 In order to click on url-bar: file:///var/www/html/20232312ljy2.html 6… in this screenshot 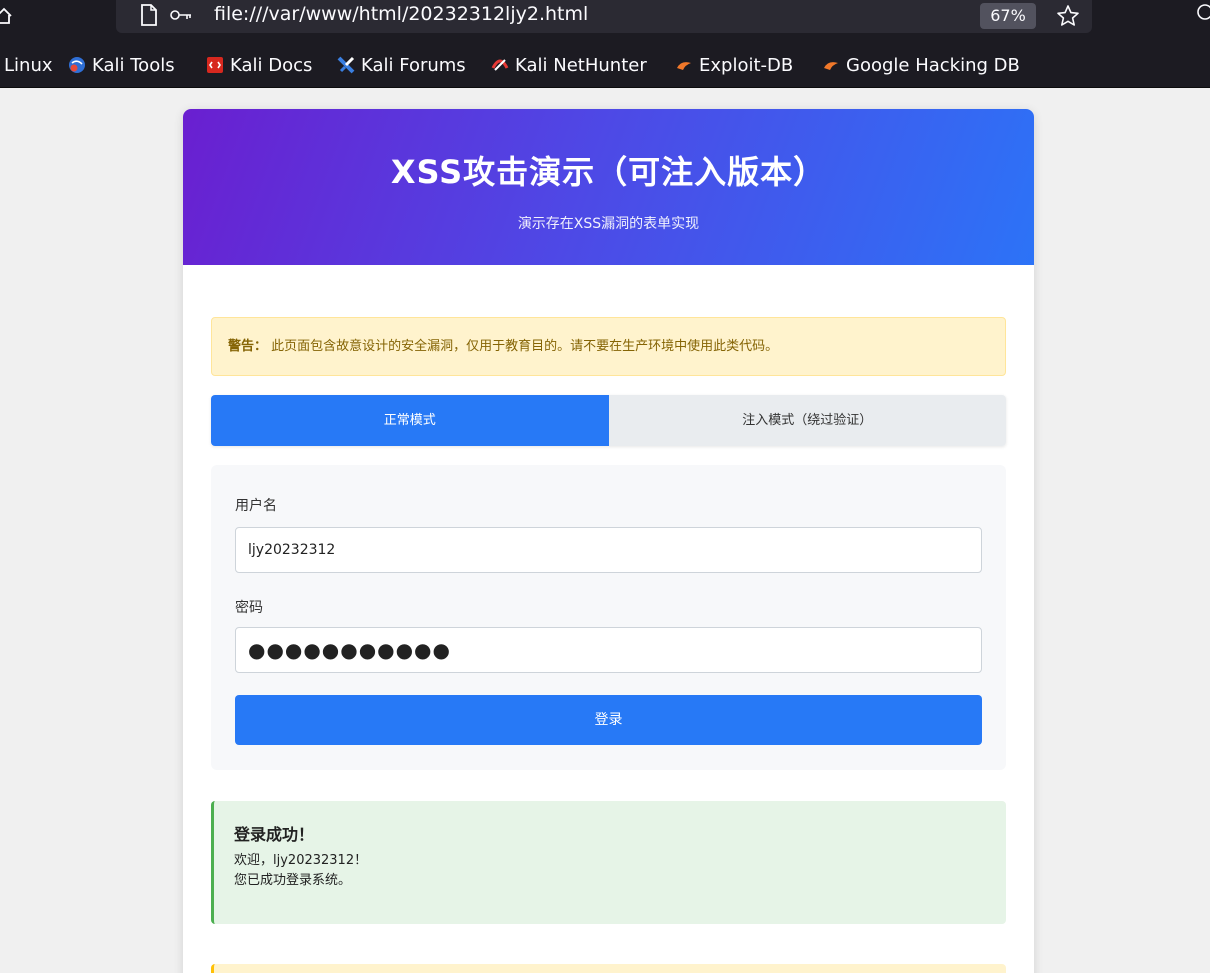, I will do `click(604, 16)`.